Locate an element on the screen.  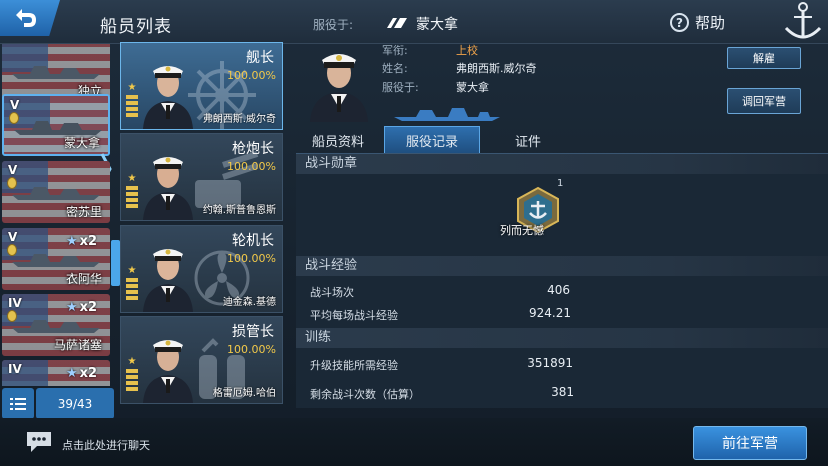
upgrade-exp-label: 升级技能所需经验 is located at coordinates (354, 365).